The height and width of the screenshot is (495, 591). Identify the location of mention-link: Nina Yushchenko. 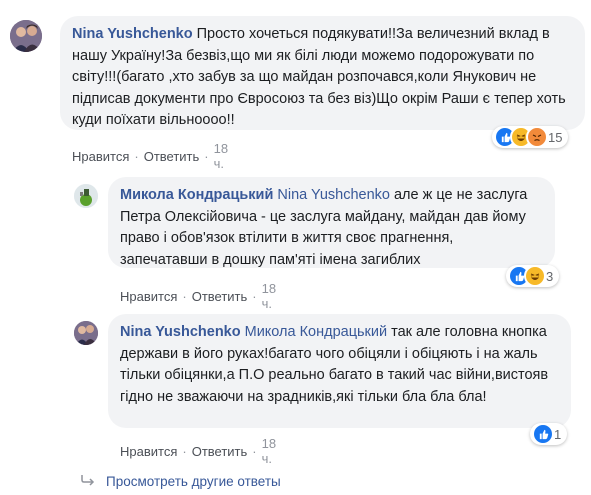
(333, 195).